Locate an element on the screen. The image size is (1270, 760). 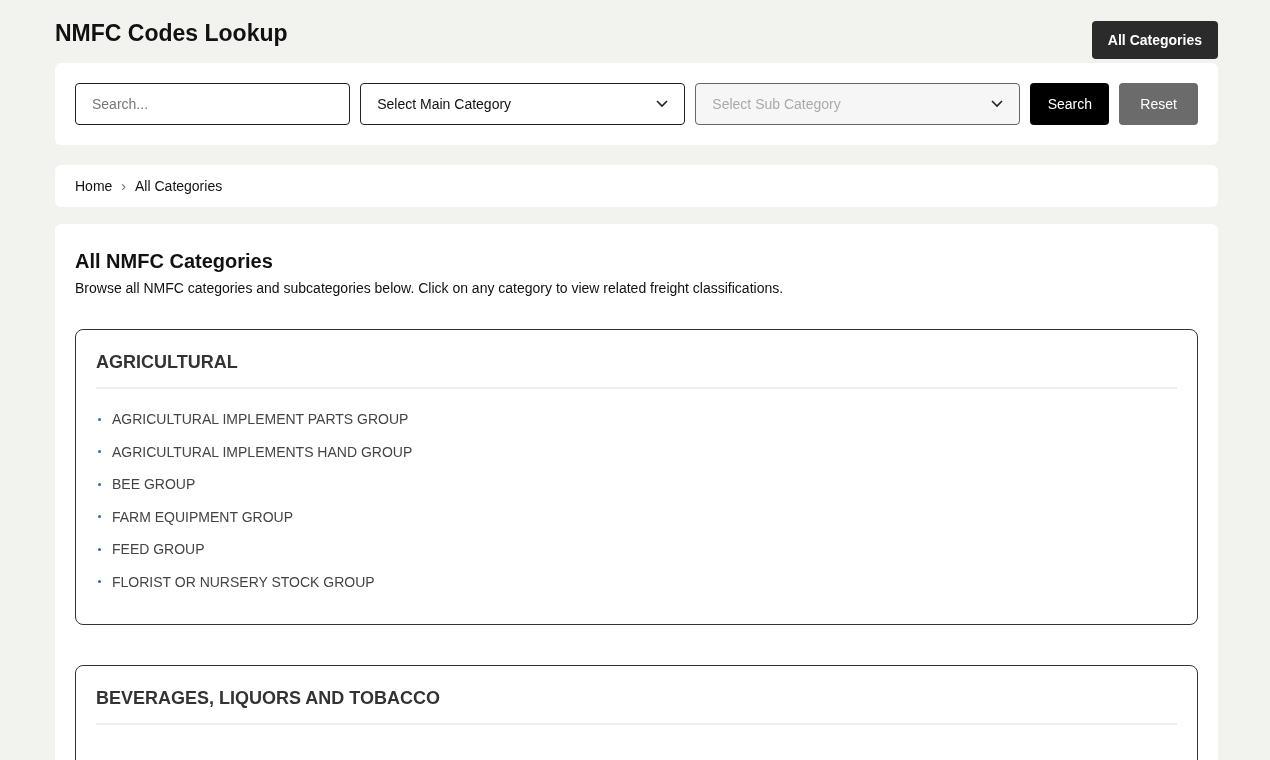
all-categories-button: All Categories is located at coordinates (1154, 40).